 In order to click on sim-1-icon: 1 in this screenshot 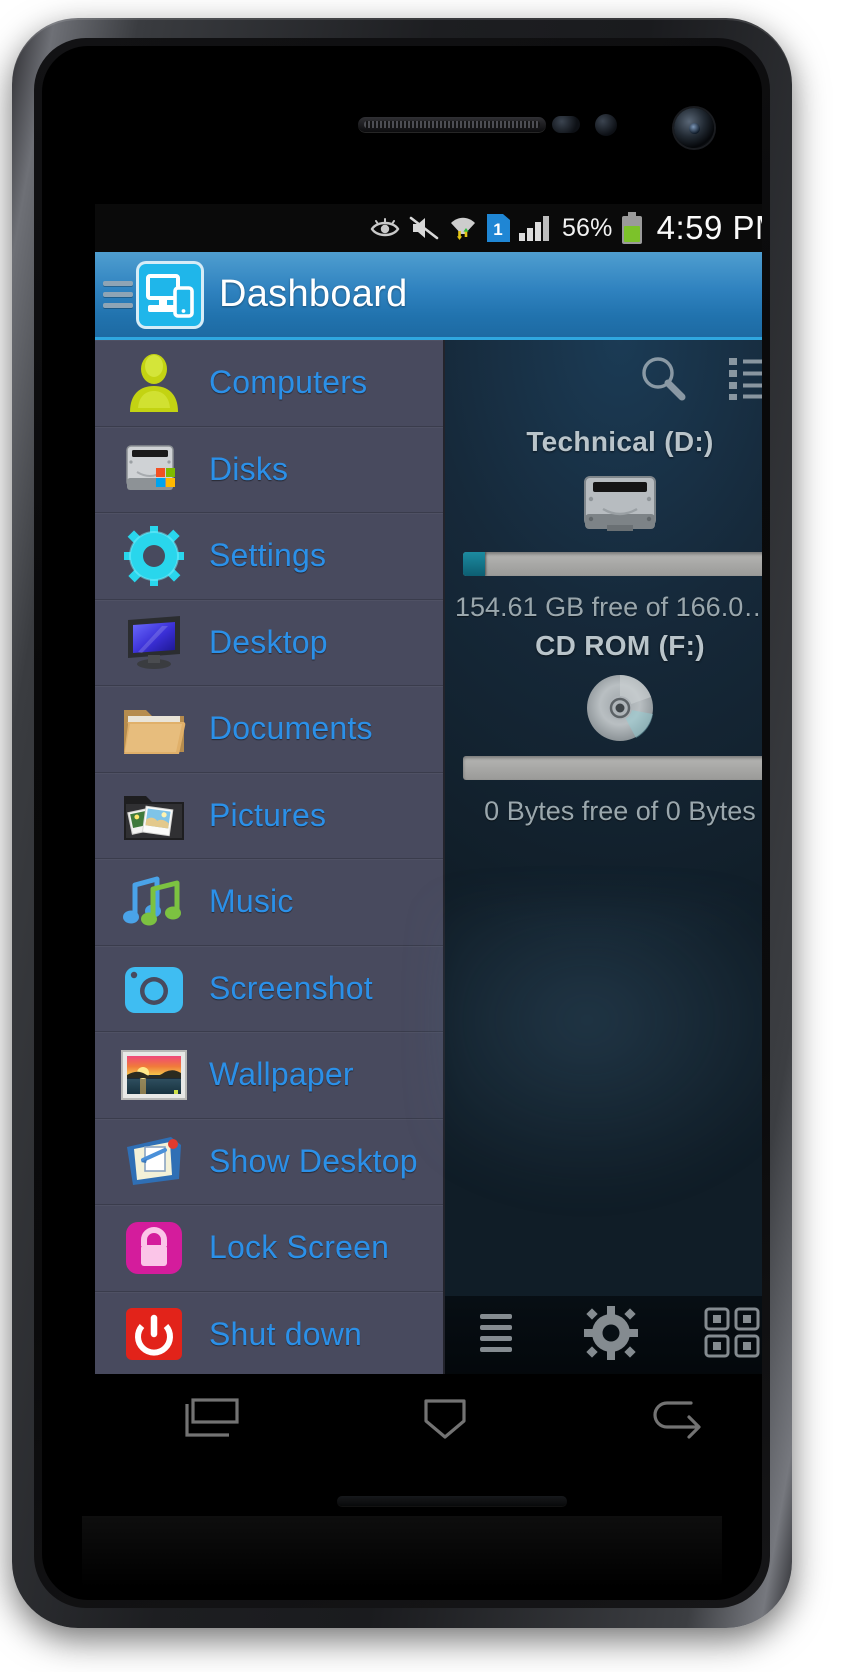, I will do `click(498, 228)`.